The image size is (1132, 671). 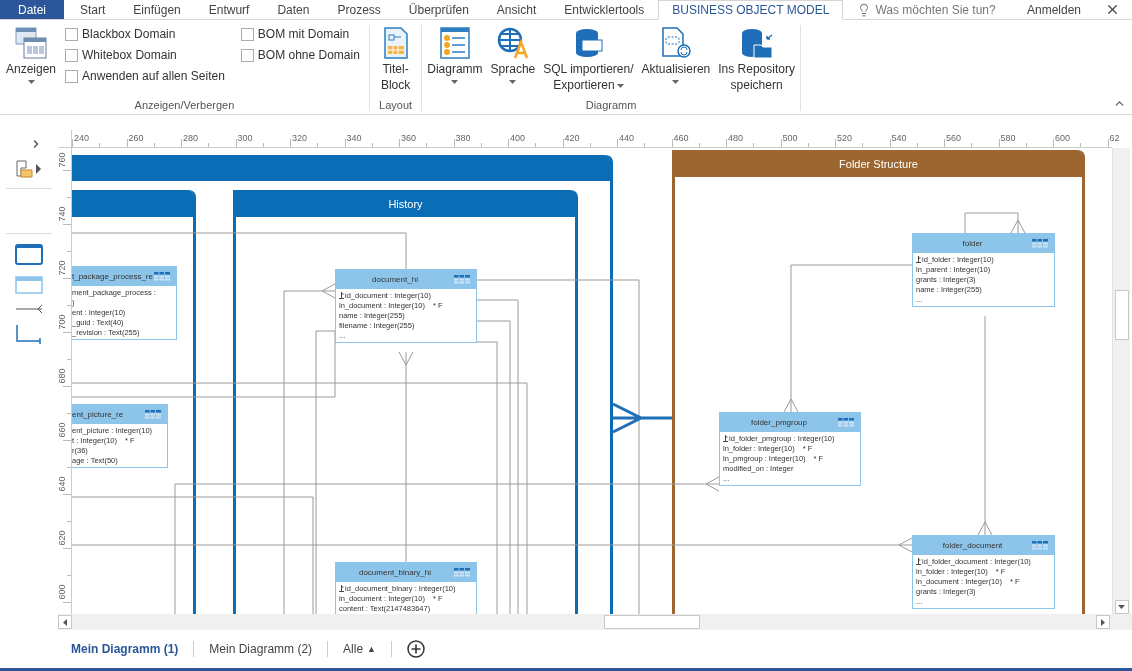 What do you see at coordinates (245, 138) in the screenshot?
I see `ruler-label: 300` at bounding box center [245, 138].